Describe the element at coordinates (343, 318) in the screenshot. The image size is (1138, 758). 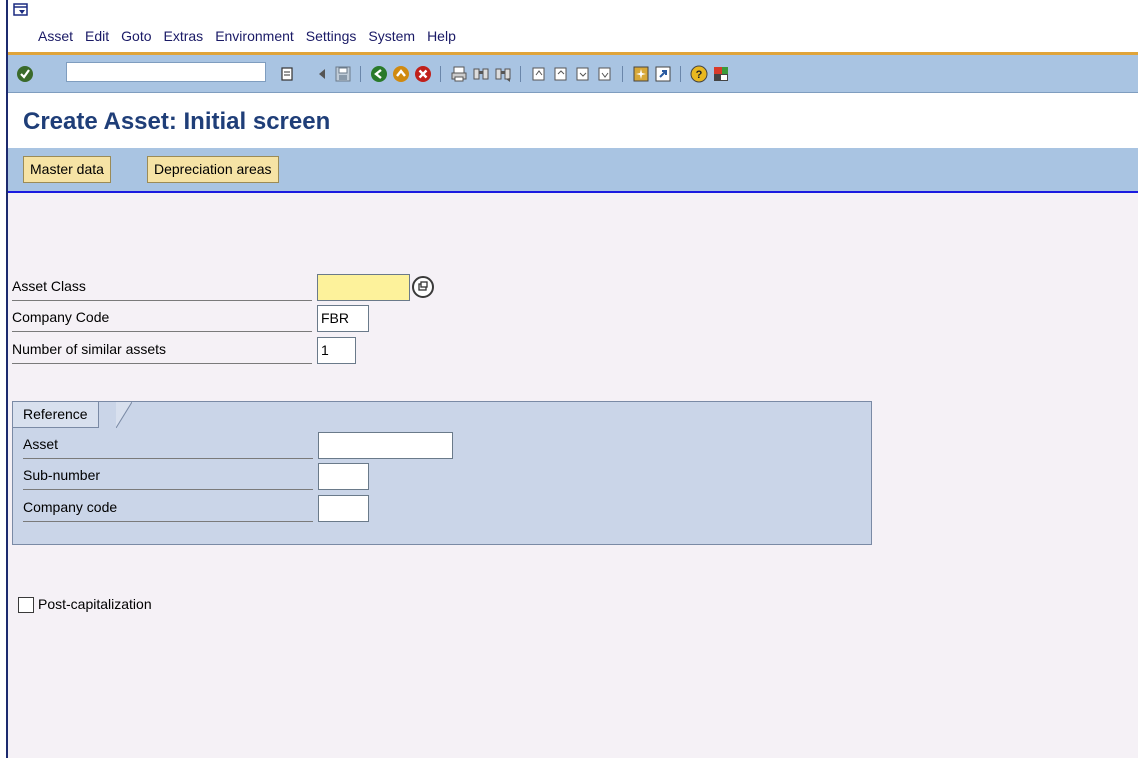
I see `company-code-field: FBR` at that location.